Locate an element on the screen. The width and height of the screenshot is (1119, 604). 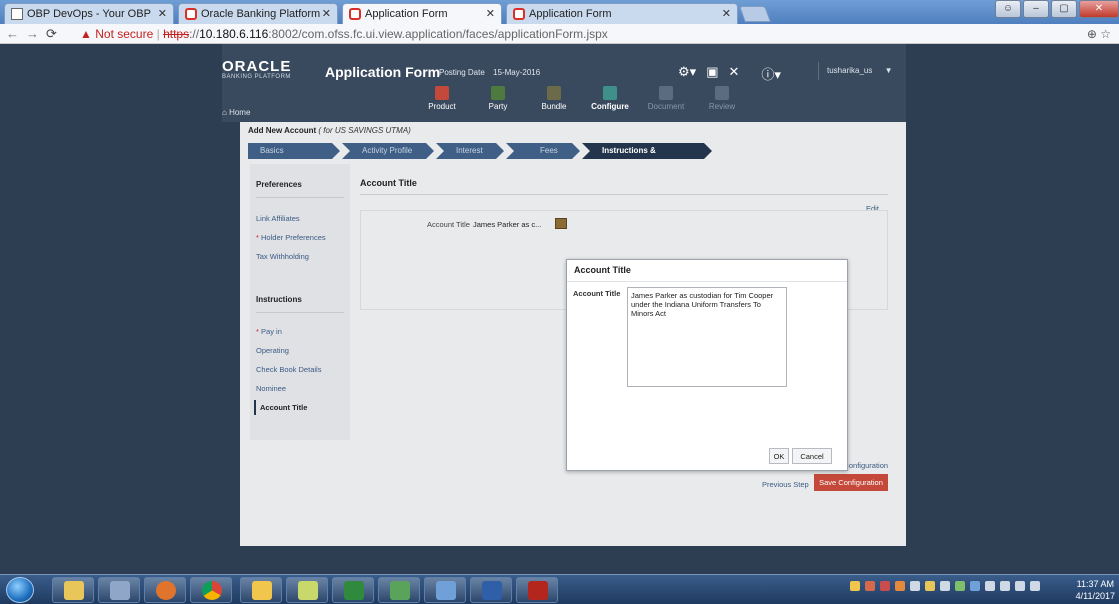
posting-date-value: 15-May-2016 is located at coordinates (517, 72).